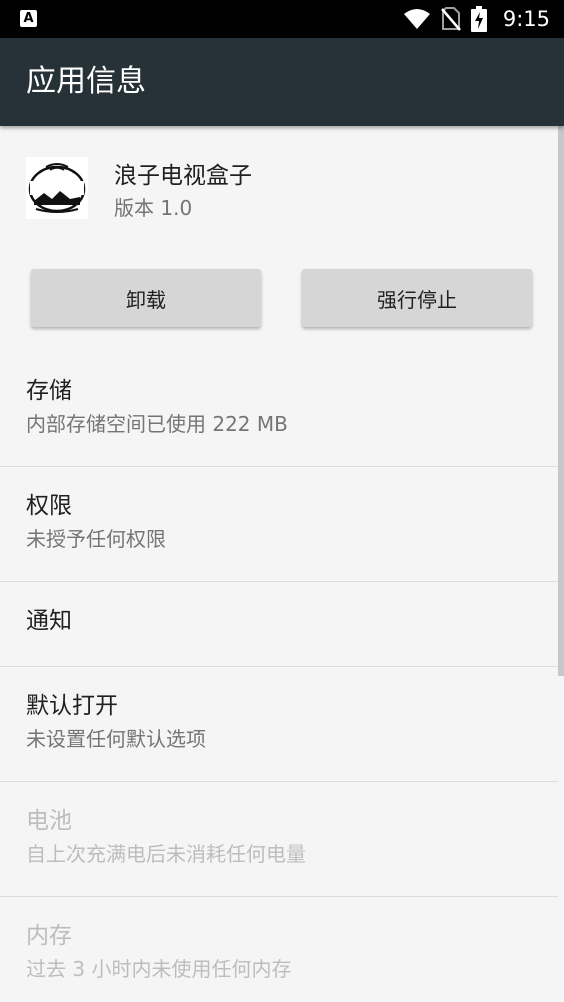 The height and width of the screenshot is (1002, 564). Describe the element at coordinates (157, 424) in the screenshot. I see `pref-summary: 内部存储空间已使用 222 MB` at that location.